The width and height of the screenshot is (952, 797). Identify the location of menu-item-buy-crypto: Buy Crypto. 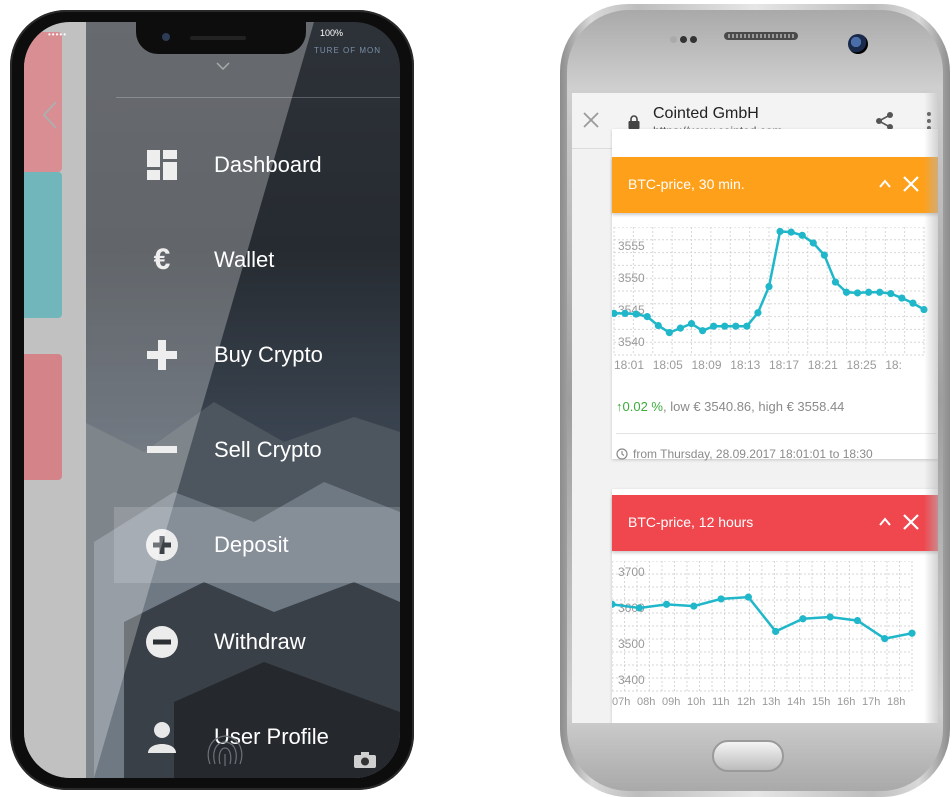
(257, 355).